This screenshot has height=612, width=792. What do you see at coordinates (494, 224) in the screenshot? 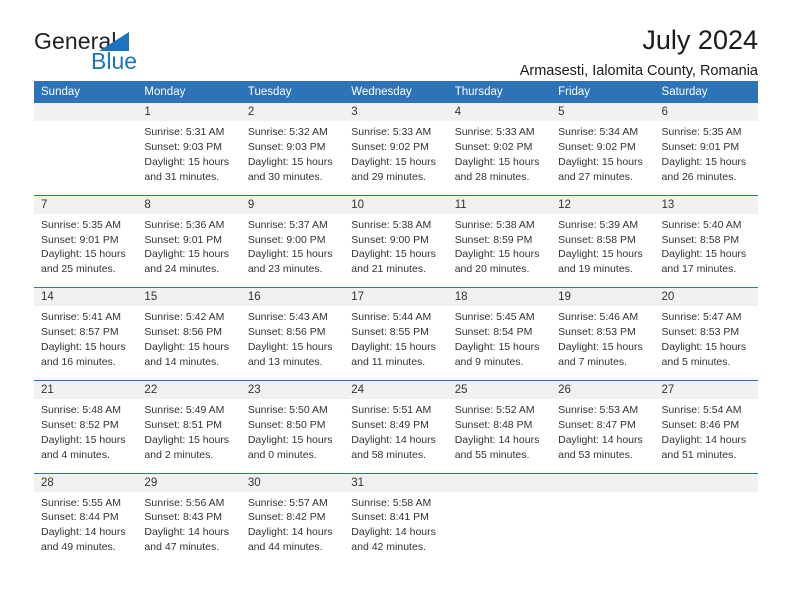
I see `day-info-line: Sunrise: 5:38 AM` at bounding box center [494, 224].